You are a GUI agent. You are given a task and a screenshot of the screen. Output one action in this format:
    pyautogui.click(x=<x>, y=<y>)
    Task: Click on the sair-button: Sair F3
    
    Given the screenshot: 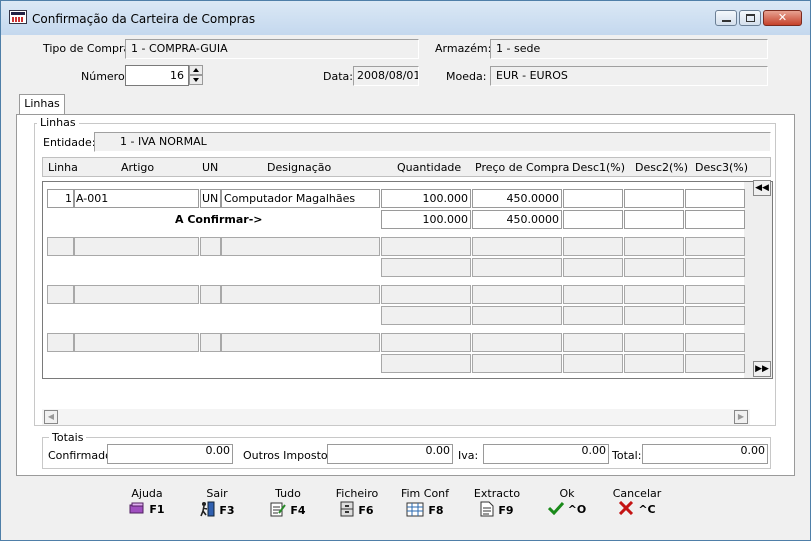 What is the action you would take?
    pyautogui.click(x=217, y=503)
    